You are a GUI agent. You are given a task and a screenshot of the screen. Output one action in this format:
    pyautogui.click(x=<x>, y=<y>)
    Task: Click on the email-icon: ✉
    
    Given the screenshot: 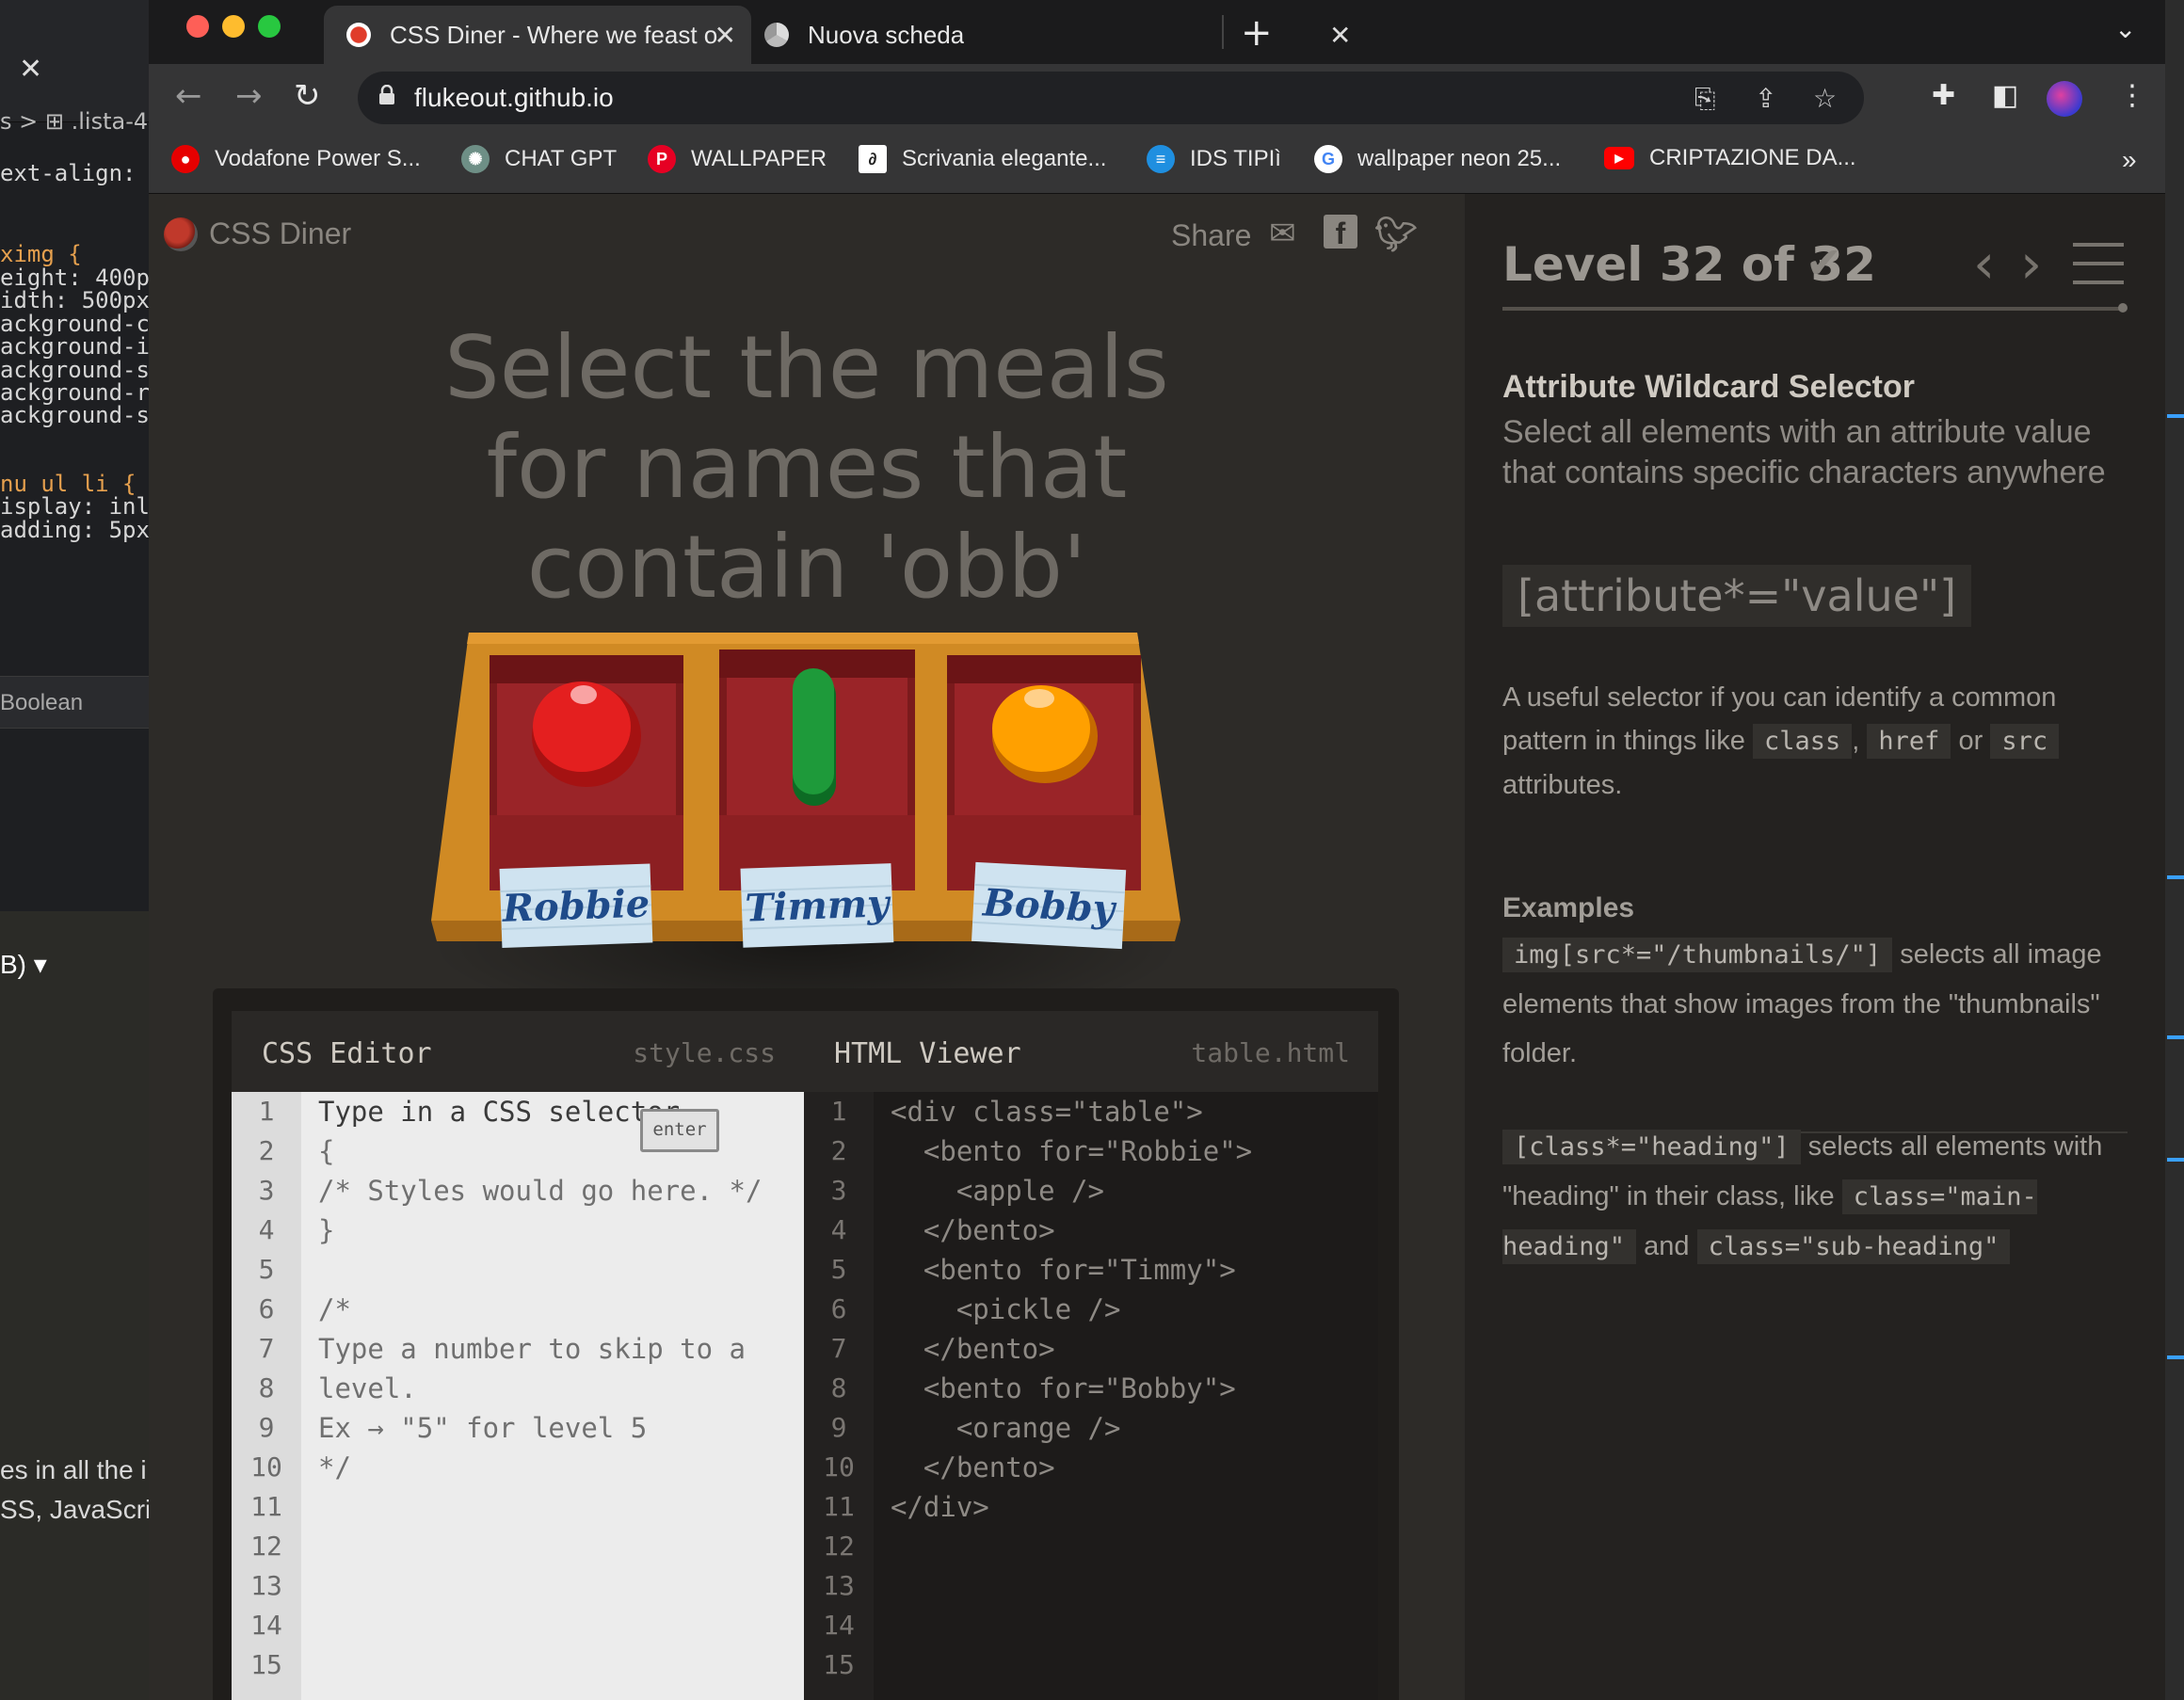 What is the action you would take?
    pyautogui.click(x=1282, y=233)
    